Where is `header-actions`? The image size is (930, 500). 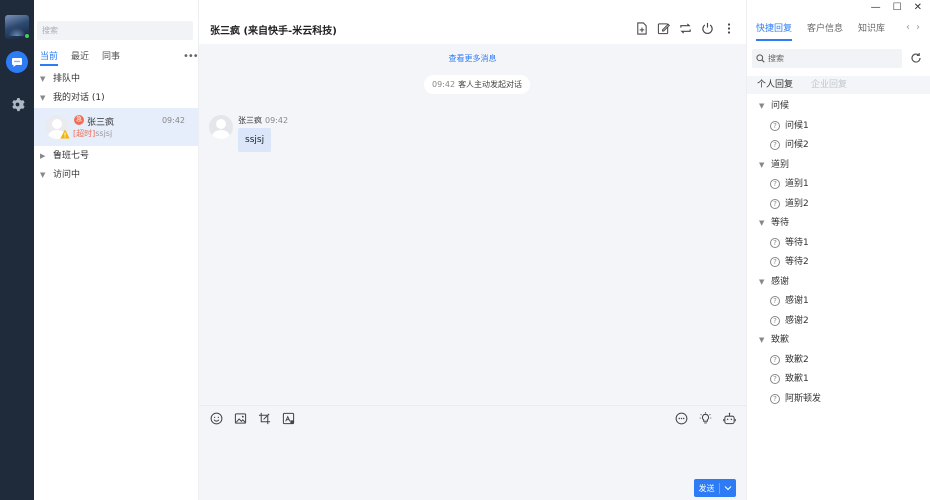
header-actions is located at coordinates (685, 28).